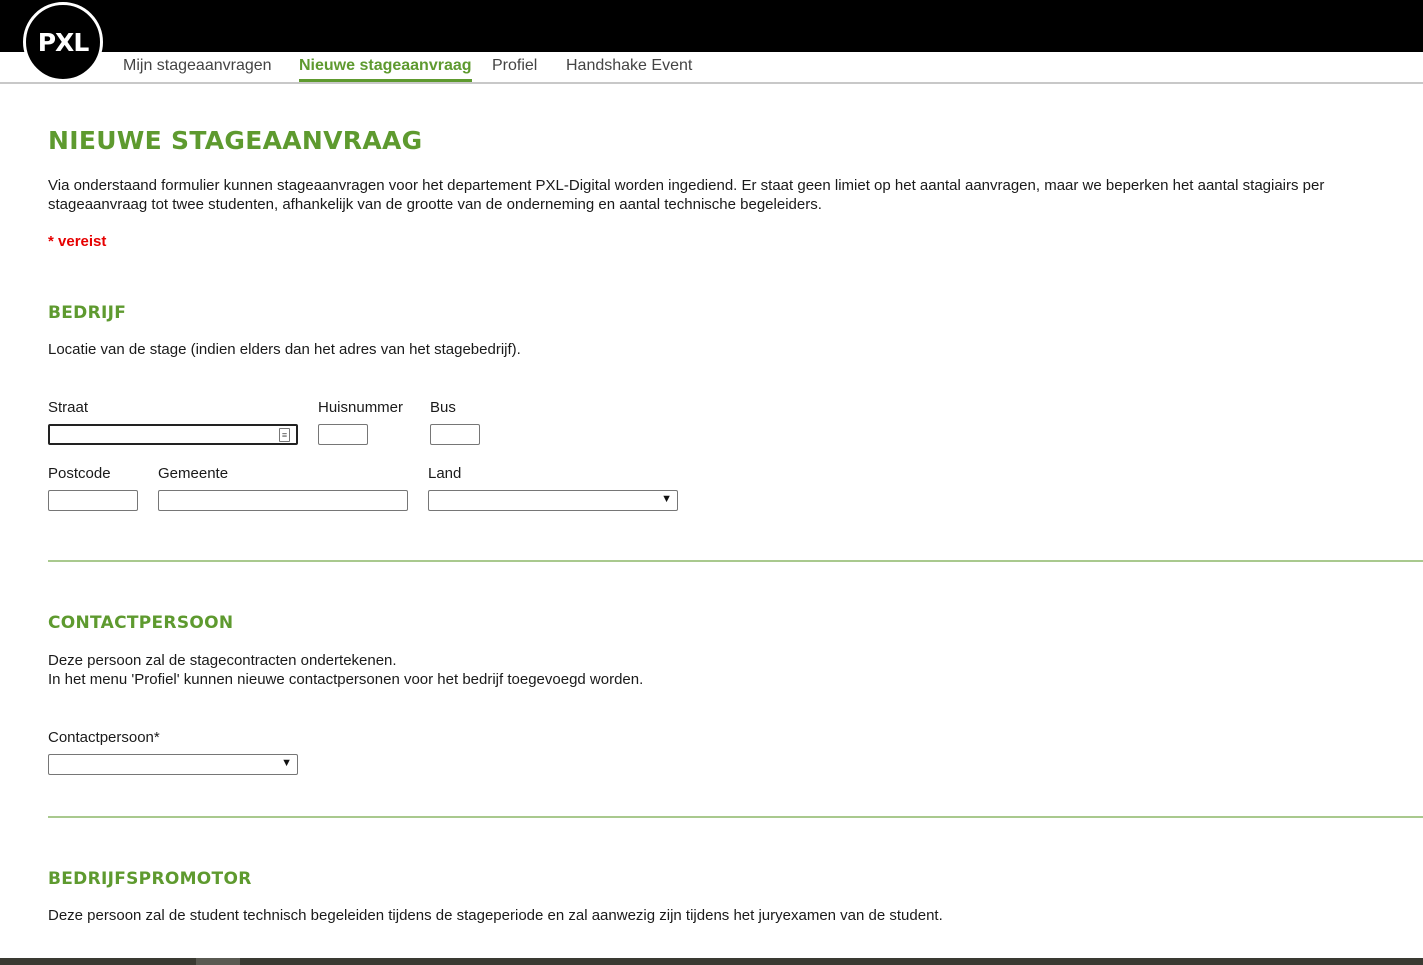 The width and height of the screenshot is (1423, 965). Describe the element at coordinates (79, 473) in the screenshot. I see `postcode-label: Postcode` at that location.